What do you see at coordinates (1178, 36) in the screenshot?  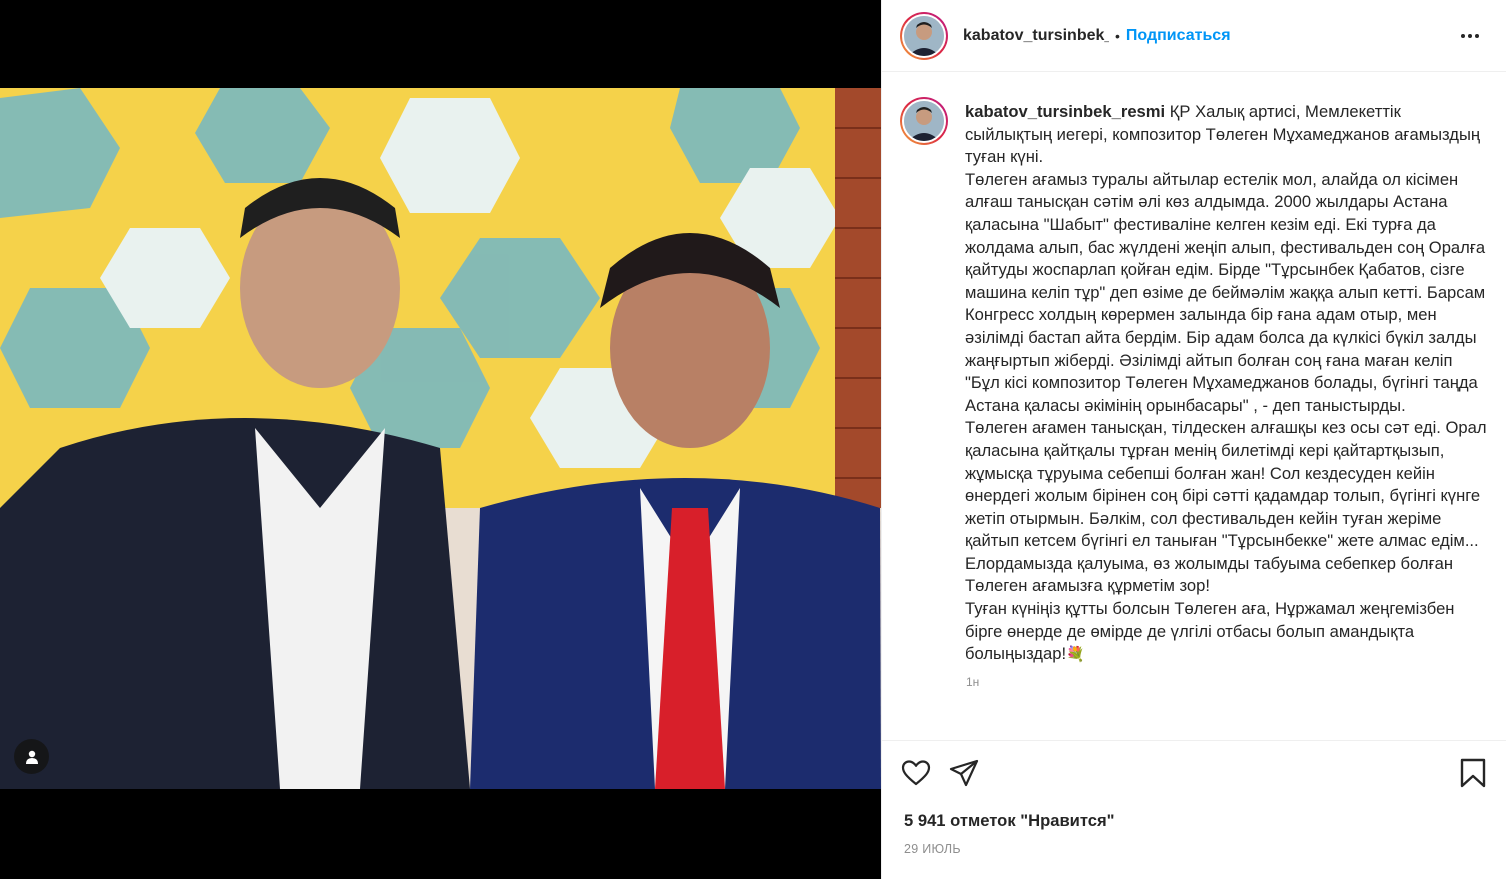 I see `follow-button: Подписаться` at bounding box center [1178, 36].